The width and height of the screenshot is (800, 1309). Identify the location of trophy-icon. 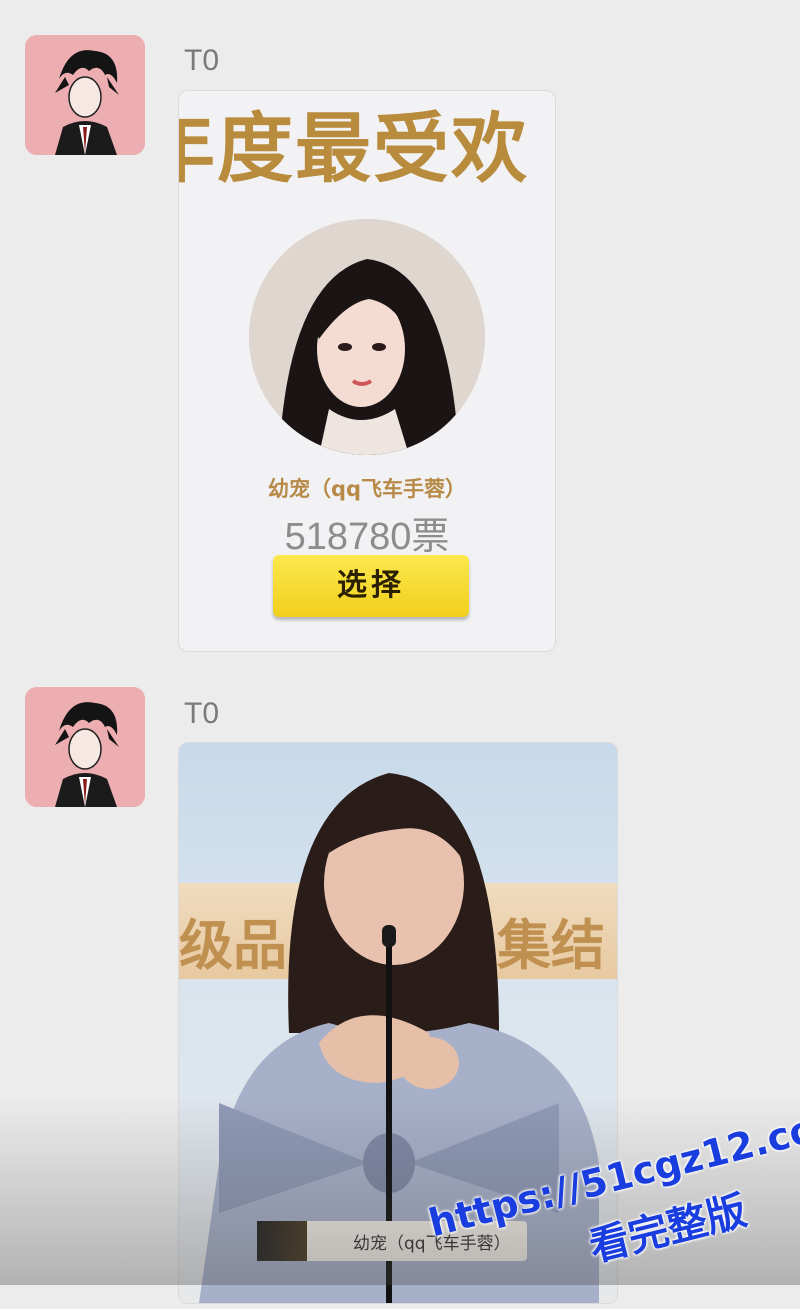
(282, 1241).